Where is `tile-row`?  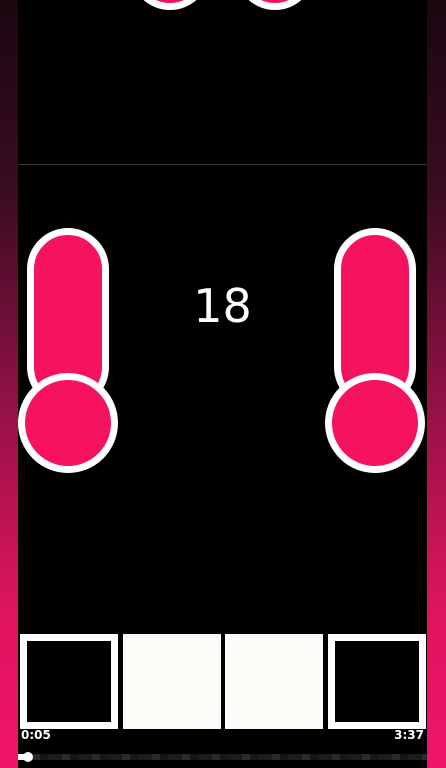
tile-row is located at coordinates (223, 681).